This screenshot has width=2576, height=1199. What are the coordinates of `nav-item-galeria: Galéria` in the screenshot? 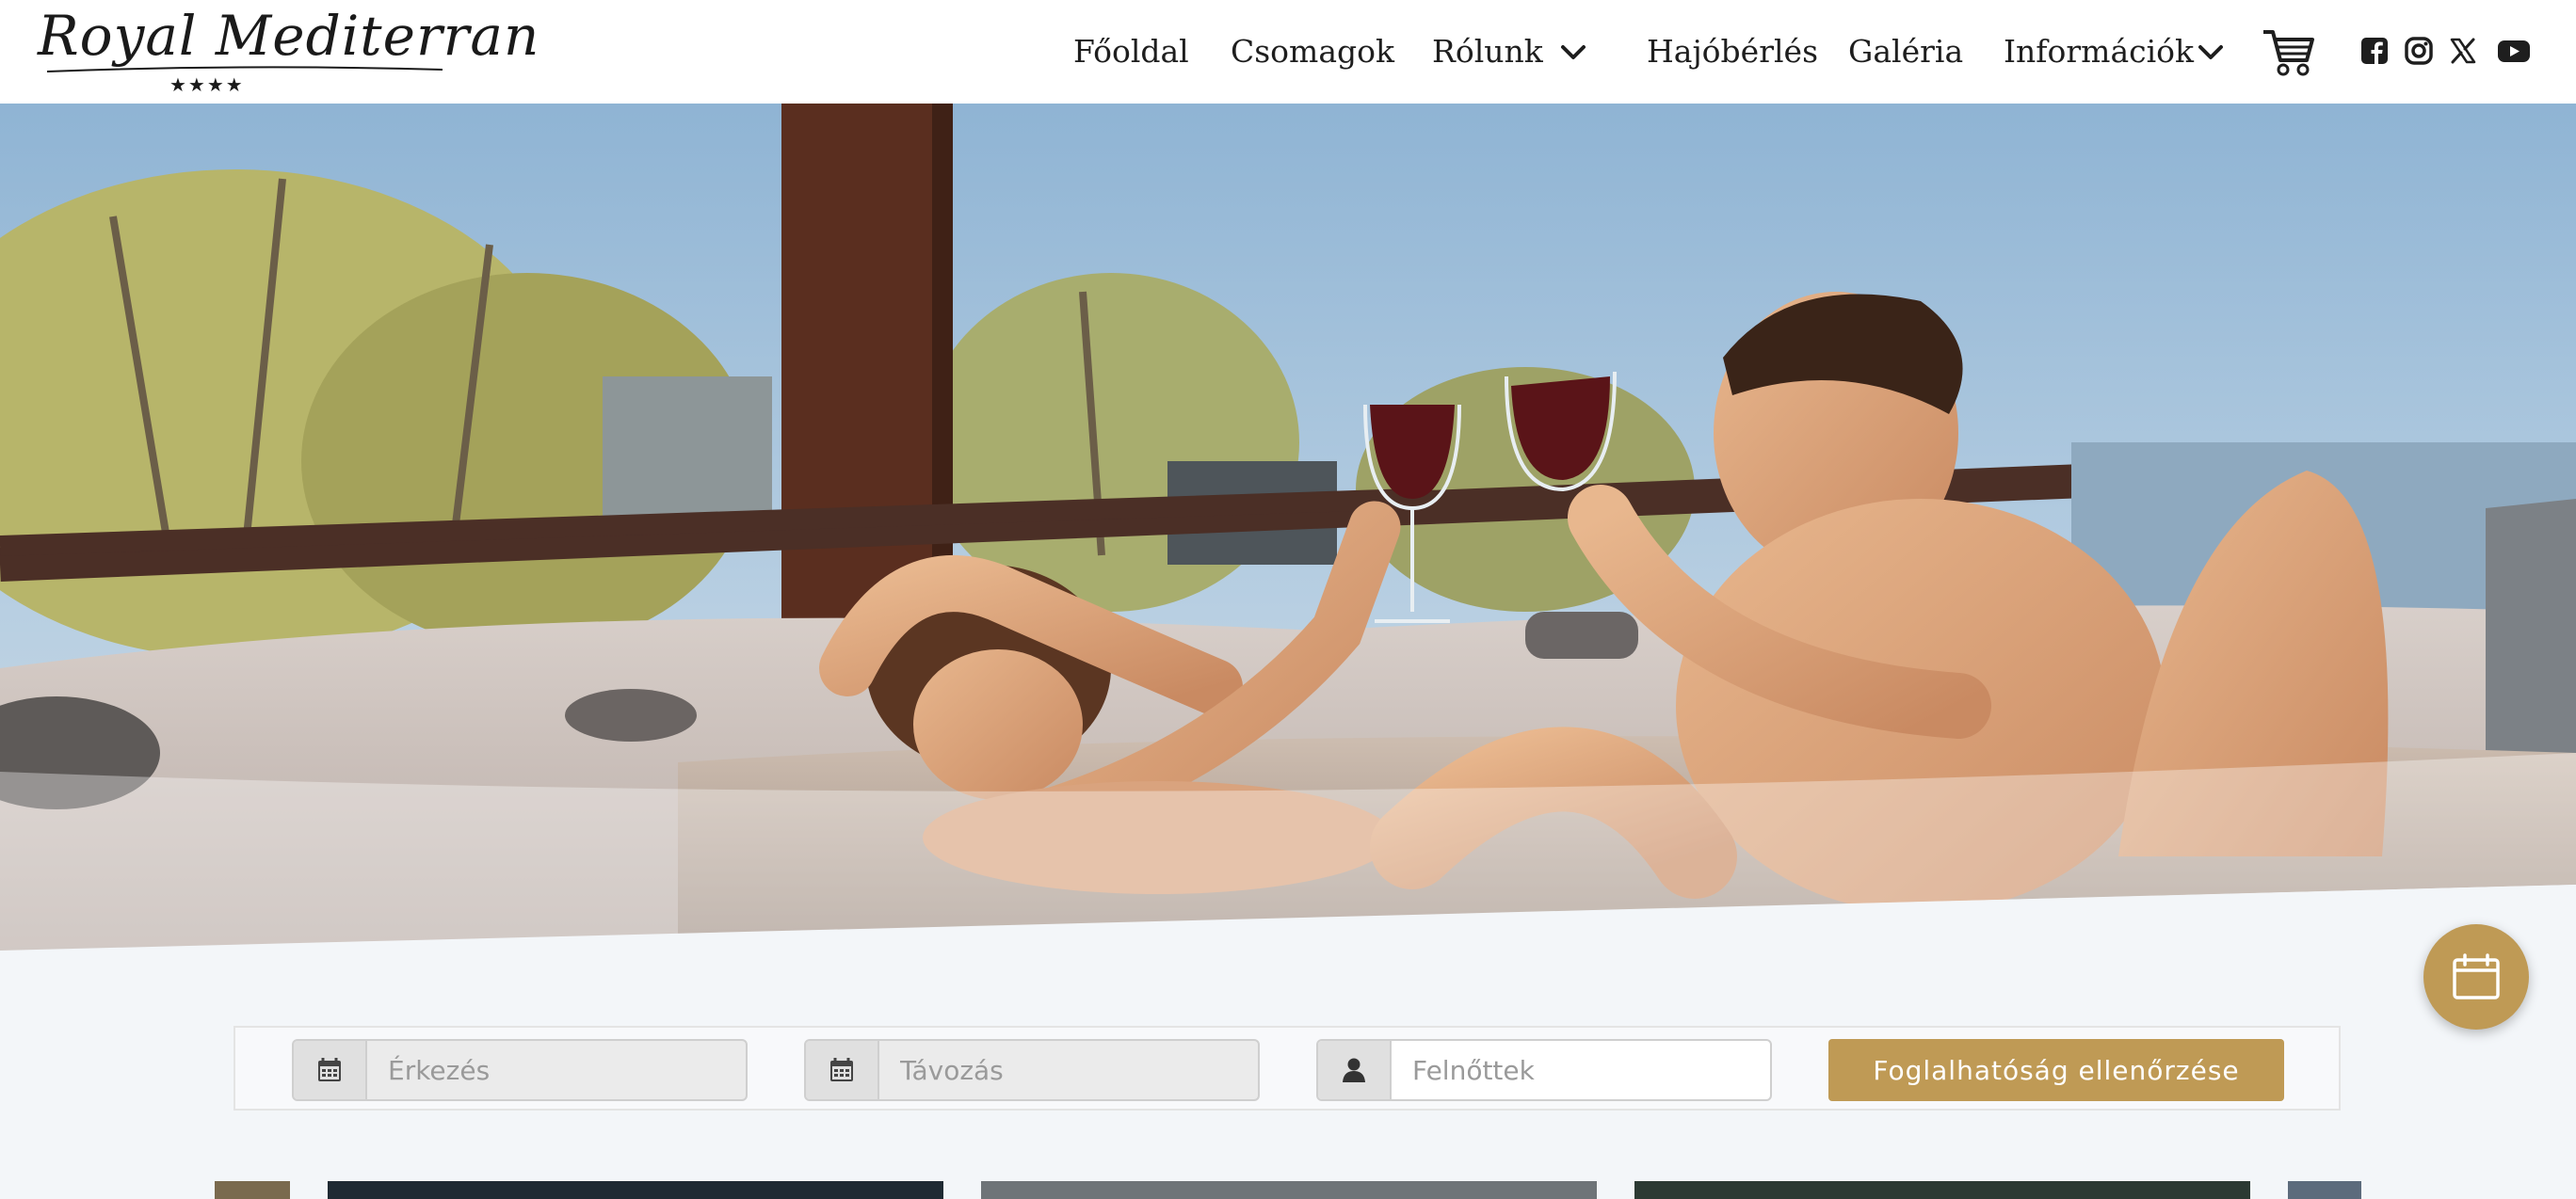 It's located at (1905, 52).